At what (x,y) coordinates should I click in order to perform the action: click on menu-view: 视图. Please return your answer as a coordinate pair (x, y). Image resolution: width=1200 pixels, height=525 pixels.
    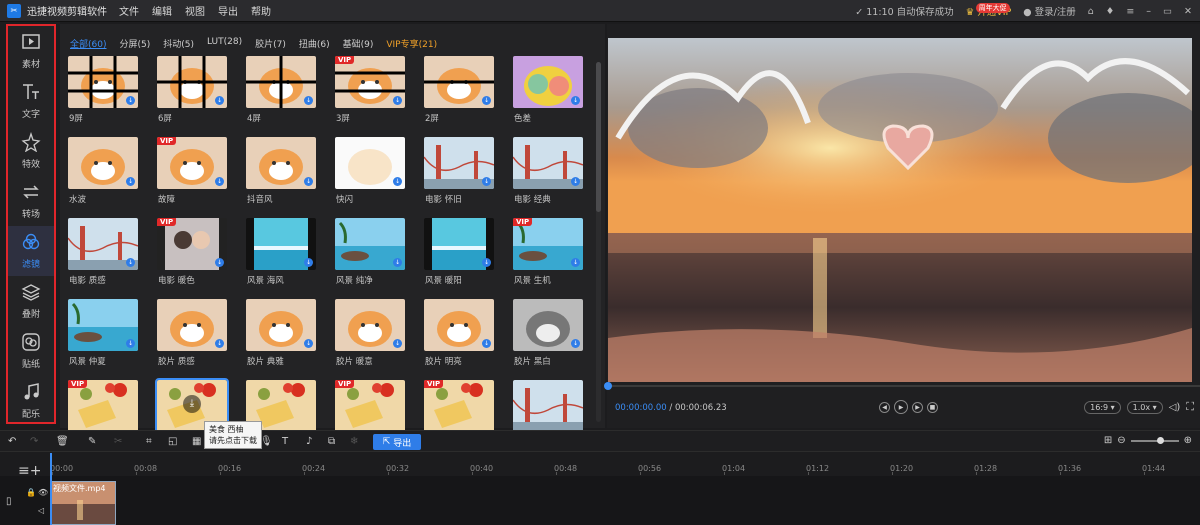
    Looking at the image, I should click on (195, 10).